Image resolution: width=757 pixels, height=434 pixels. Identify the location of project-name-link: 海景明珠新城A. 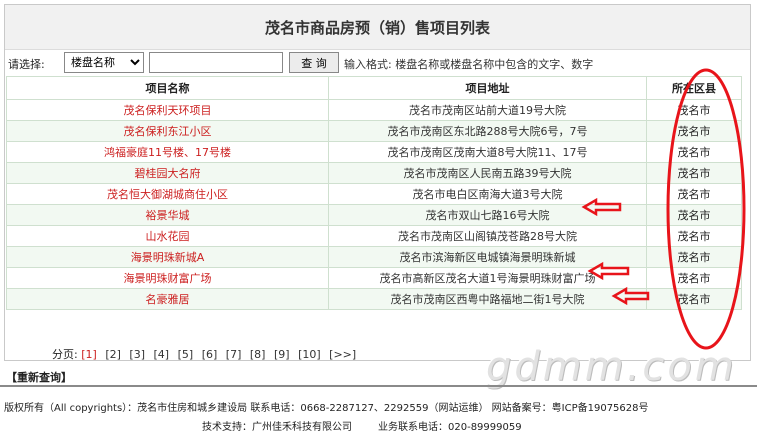
(167, 257).